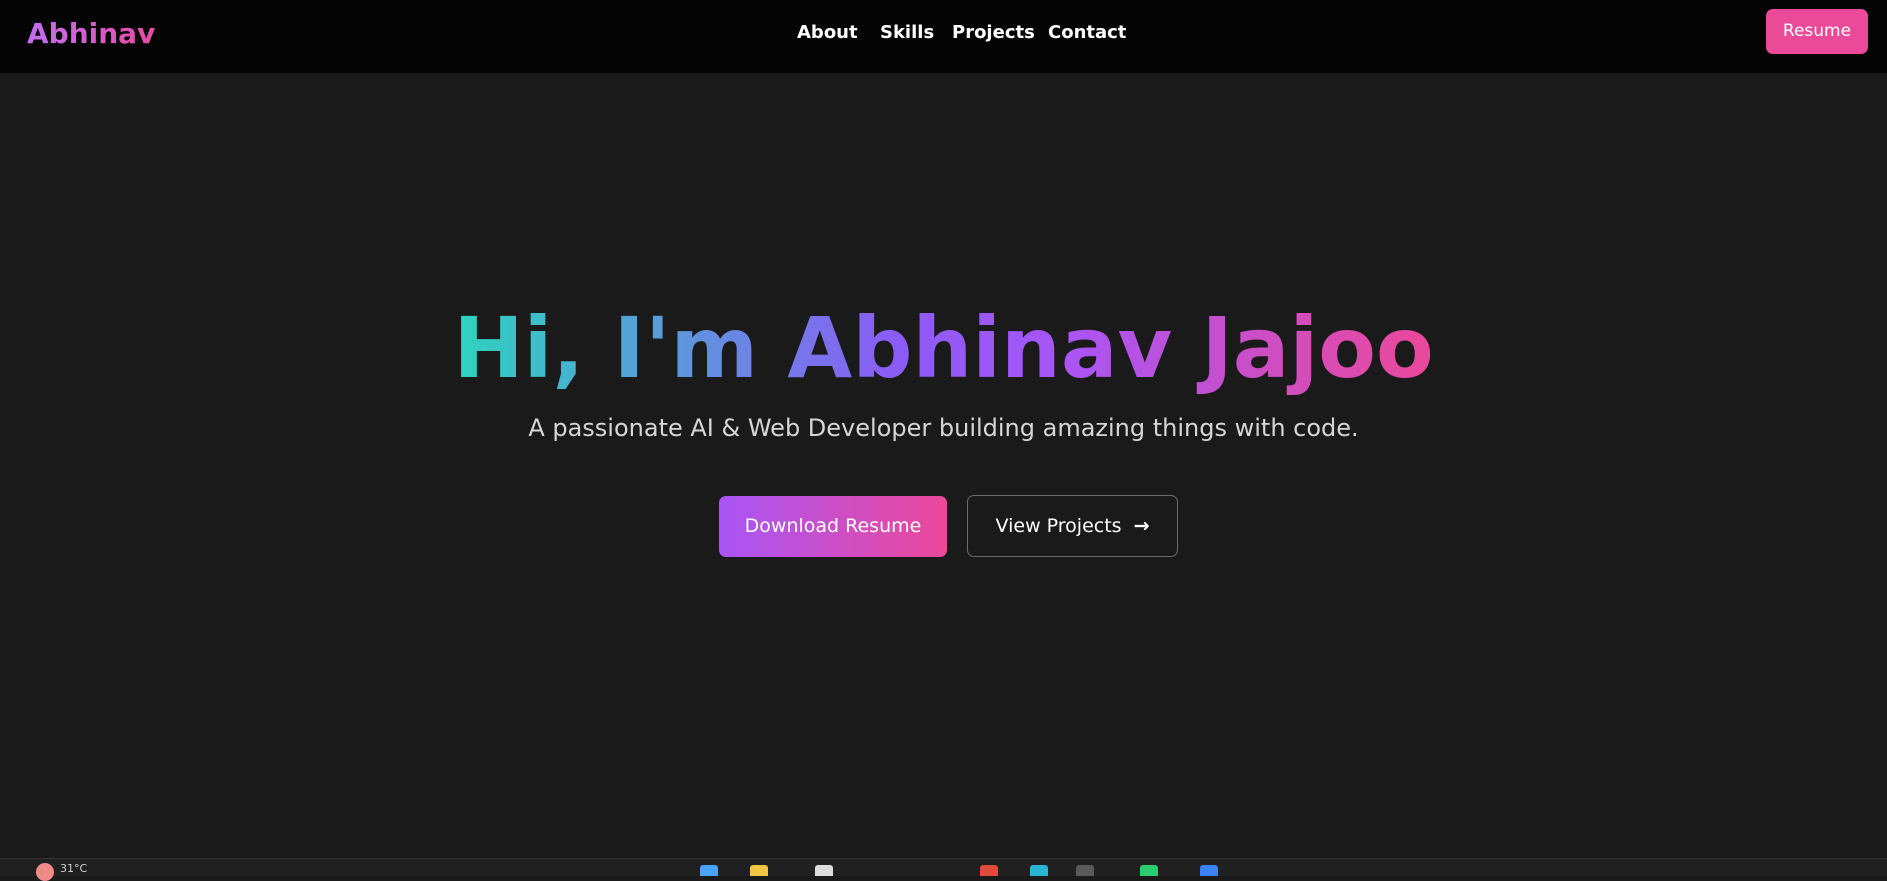 This screenshot has height=881, width=1887. What do you see at coordinates (833, 526) in the screenshot?
I see `download-resume-button: Download Resume` at bounding box center [833, 526].